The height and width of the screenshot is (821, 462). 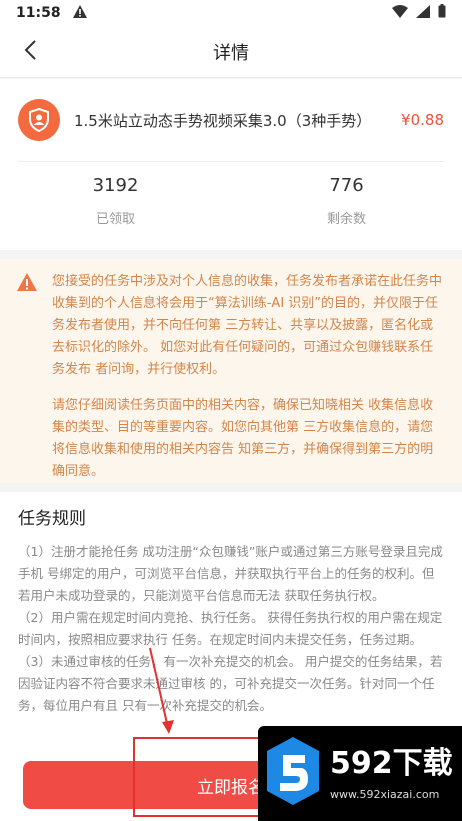 I want to click on task-header: 1.5米站立动态手势视频采集3.0（3种手势） ¥0.88, so click(x=231, y=120).